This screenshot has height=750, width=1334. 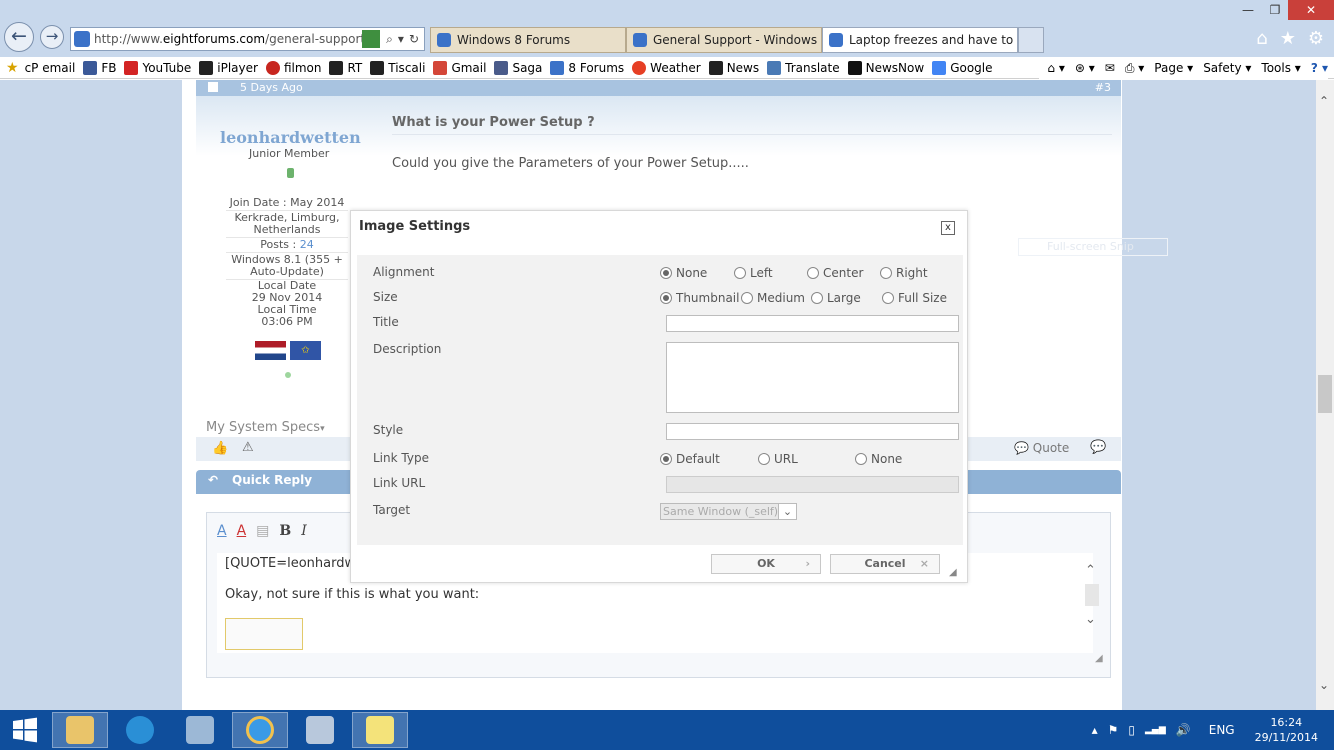 I want to click on bold-icon: B, so click(x=285, y=531).